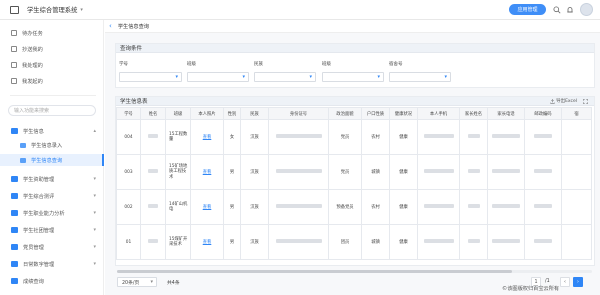 This screenshot has width=600, height=295. Describe the element at coordinates (345, 113) in the screenshot. I see `col-header: 政治面貌` at that location.